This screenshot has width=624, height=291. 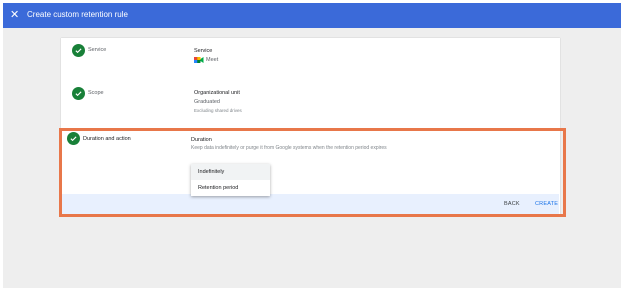 I want to click on scope-value: Graduated, so click(x=207, y=102).